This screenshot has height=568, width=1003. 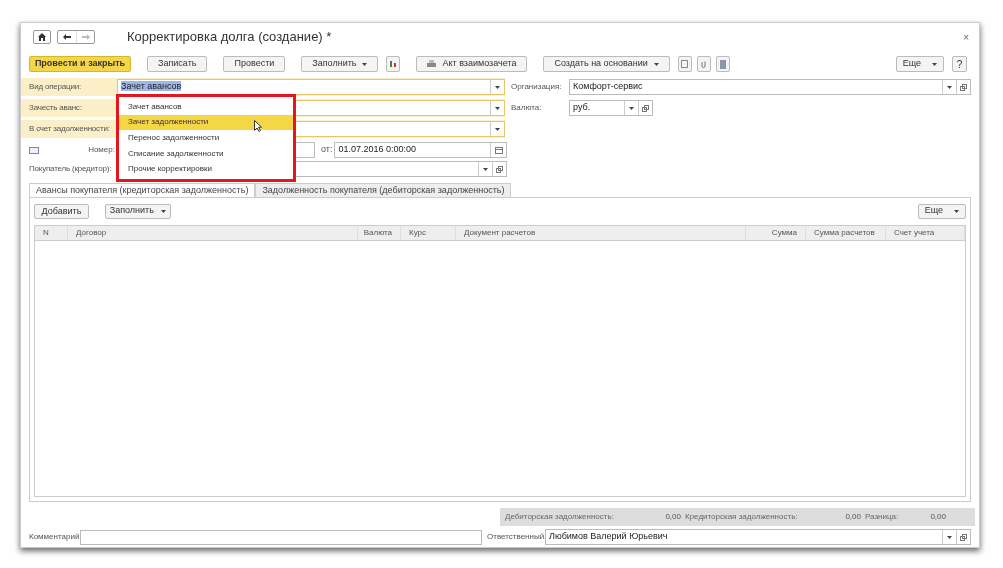 What do you see at coordinates (327, 150) in the screenshot?
I see `date-label: от:` at bounding box center [327, 150].